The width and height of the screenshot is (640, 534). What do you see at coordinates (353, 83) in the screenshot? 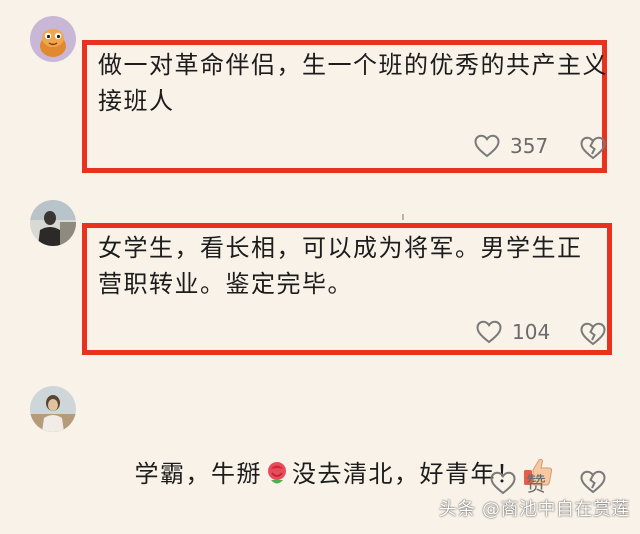
I see `comment-text: 做一对革命伴侣，生一个班的优秀的共产主义接班人` at bounding box center [353, 83].